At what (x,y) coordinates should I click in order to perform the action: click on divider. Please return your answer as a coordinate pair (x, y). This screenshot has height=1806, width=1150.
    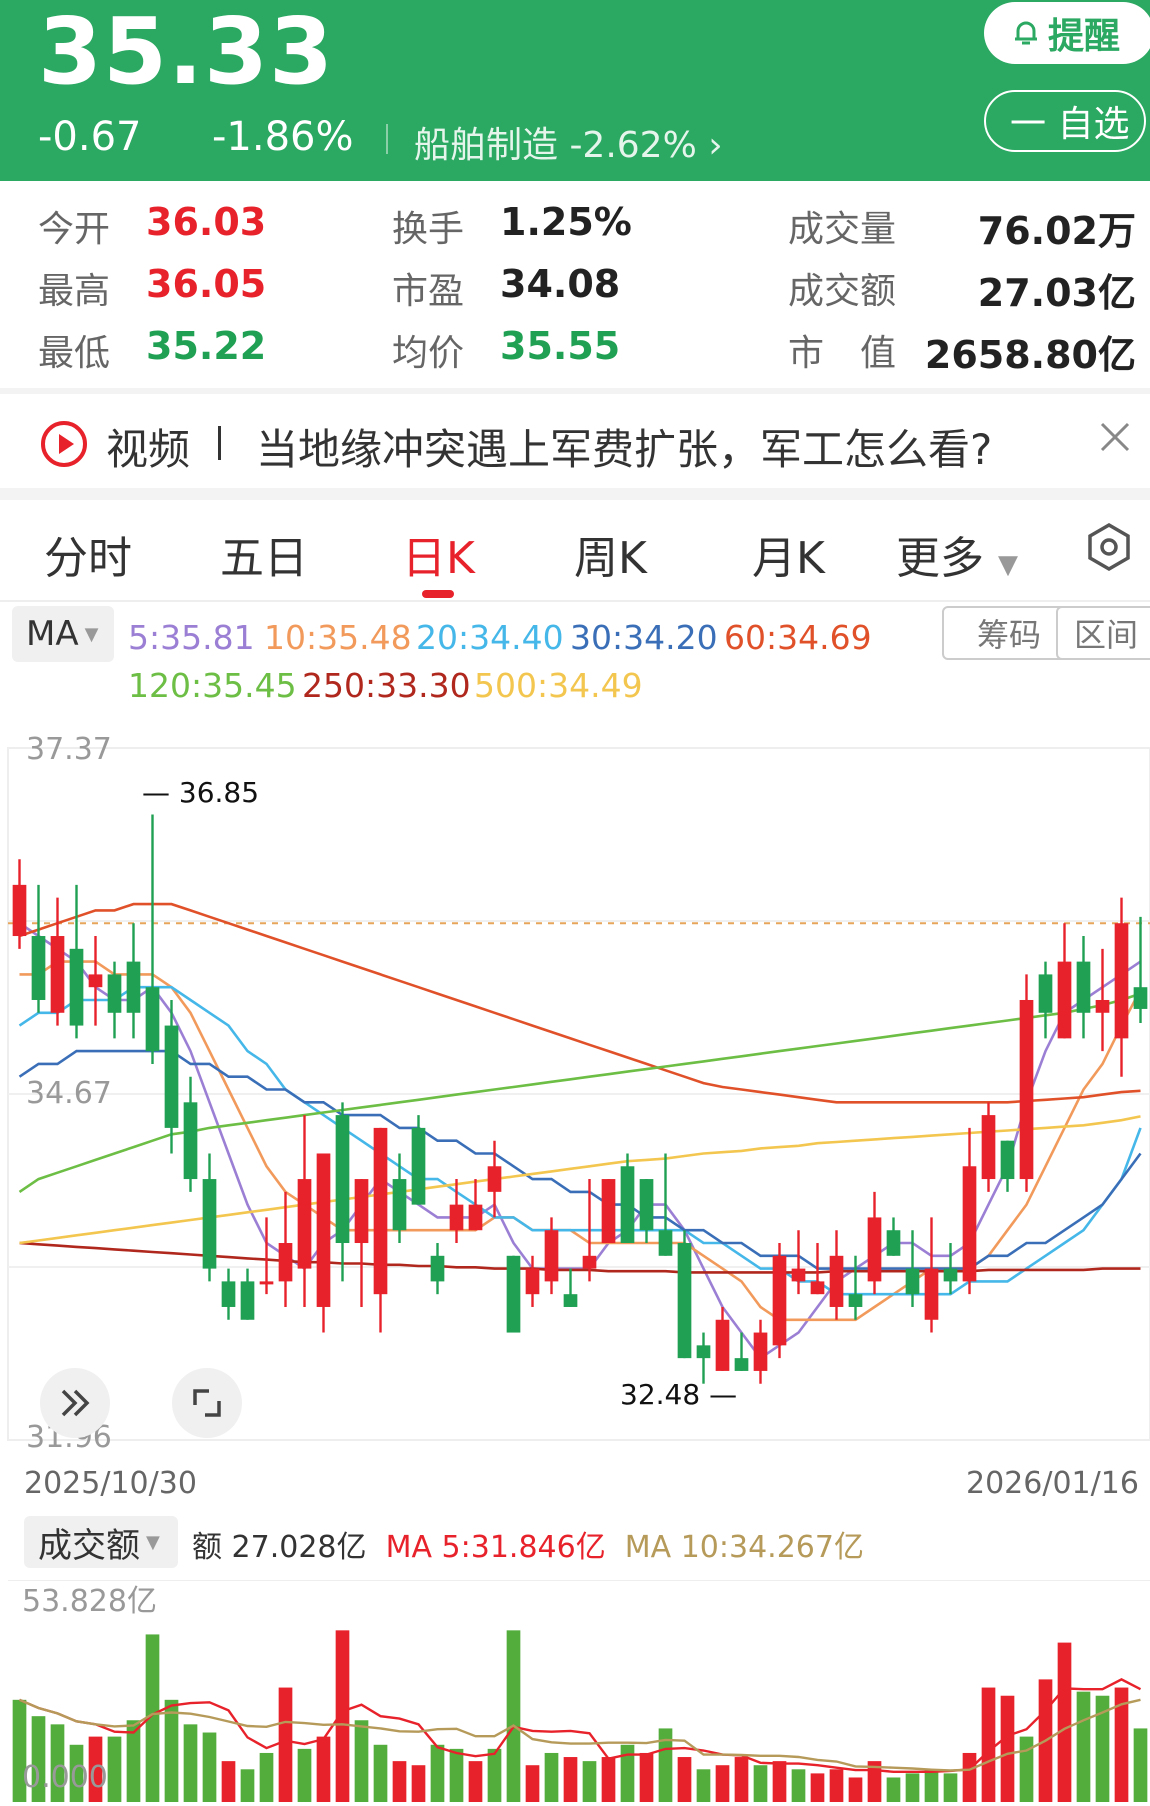
    Looking at the image, I should click on (575, 494).